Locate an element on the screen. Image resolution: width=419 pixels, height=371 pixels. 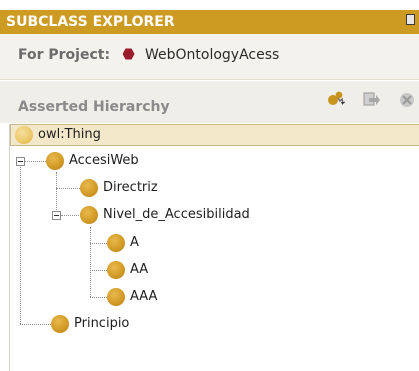
hierarchy-label: Asserted Hierarchy is located at coordinates (94, 107).